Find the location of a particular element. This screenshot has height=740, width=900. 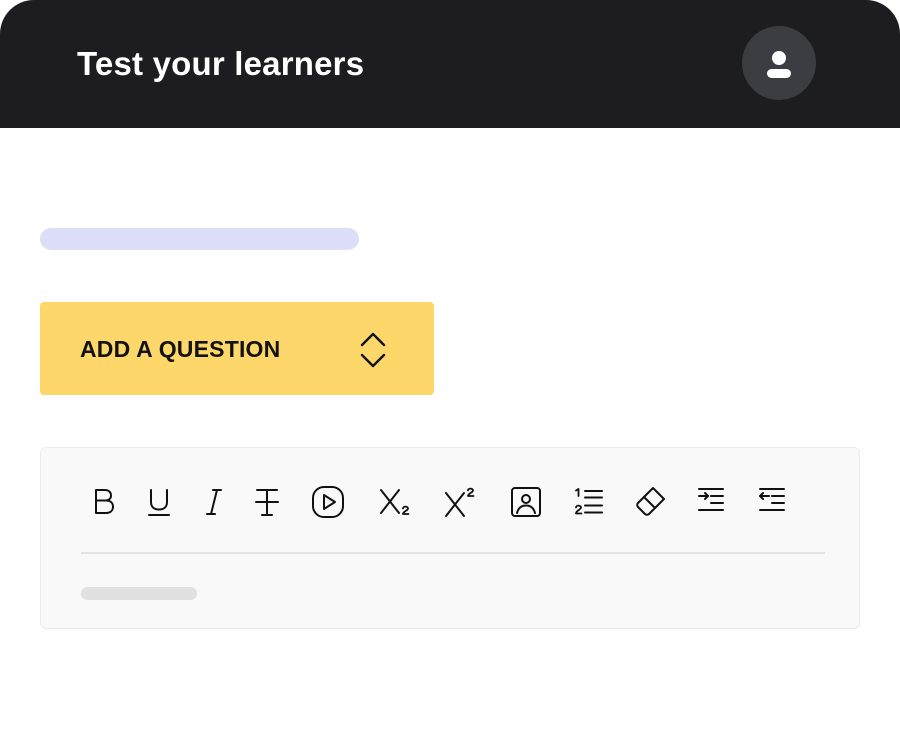

strikethrough-button is located at coordinates (267, 502).